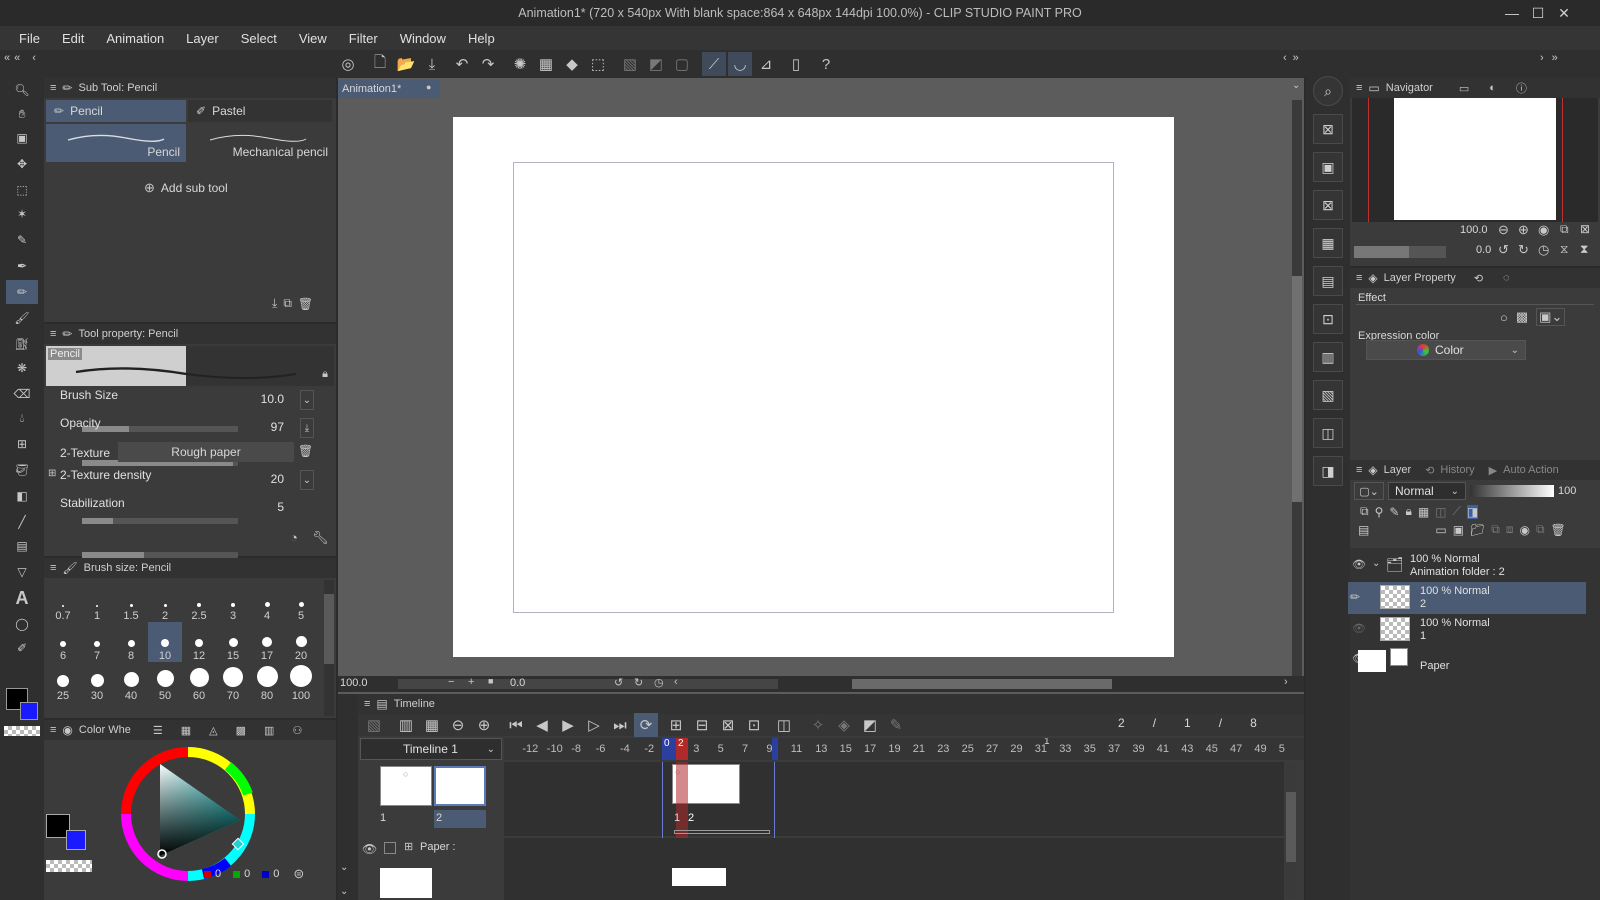  Describe the element at coordinates (722, 832) in the screenshot. I see `cel-range-bar` at that location.